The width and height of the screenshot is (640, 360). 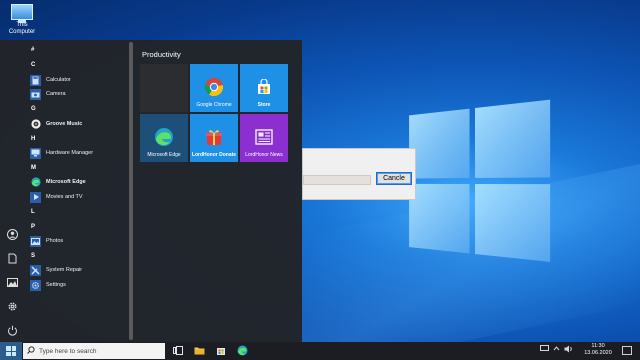 What do you see at coordinates (12, 191) in the screenshot?
I see `start-rail` at bounding box center [12, 191].